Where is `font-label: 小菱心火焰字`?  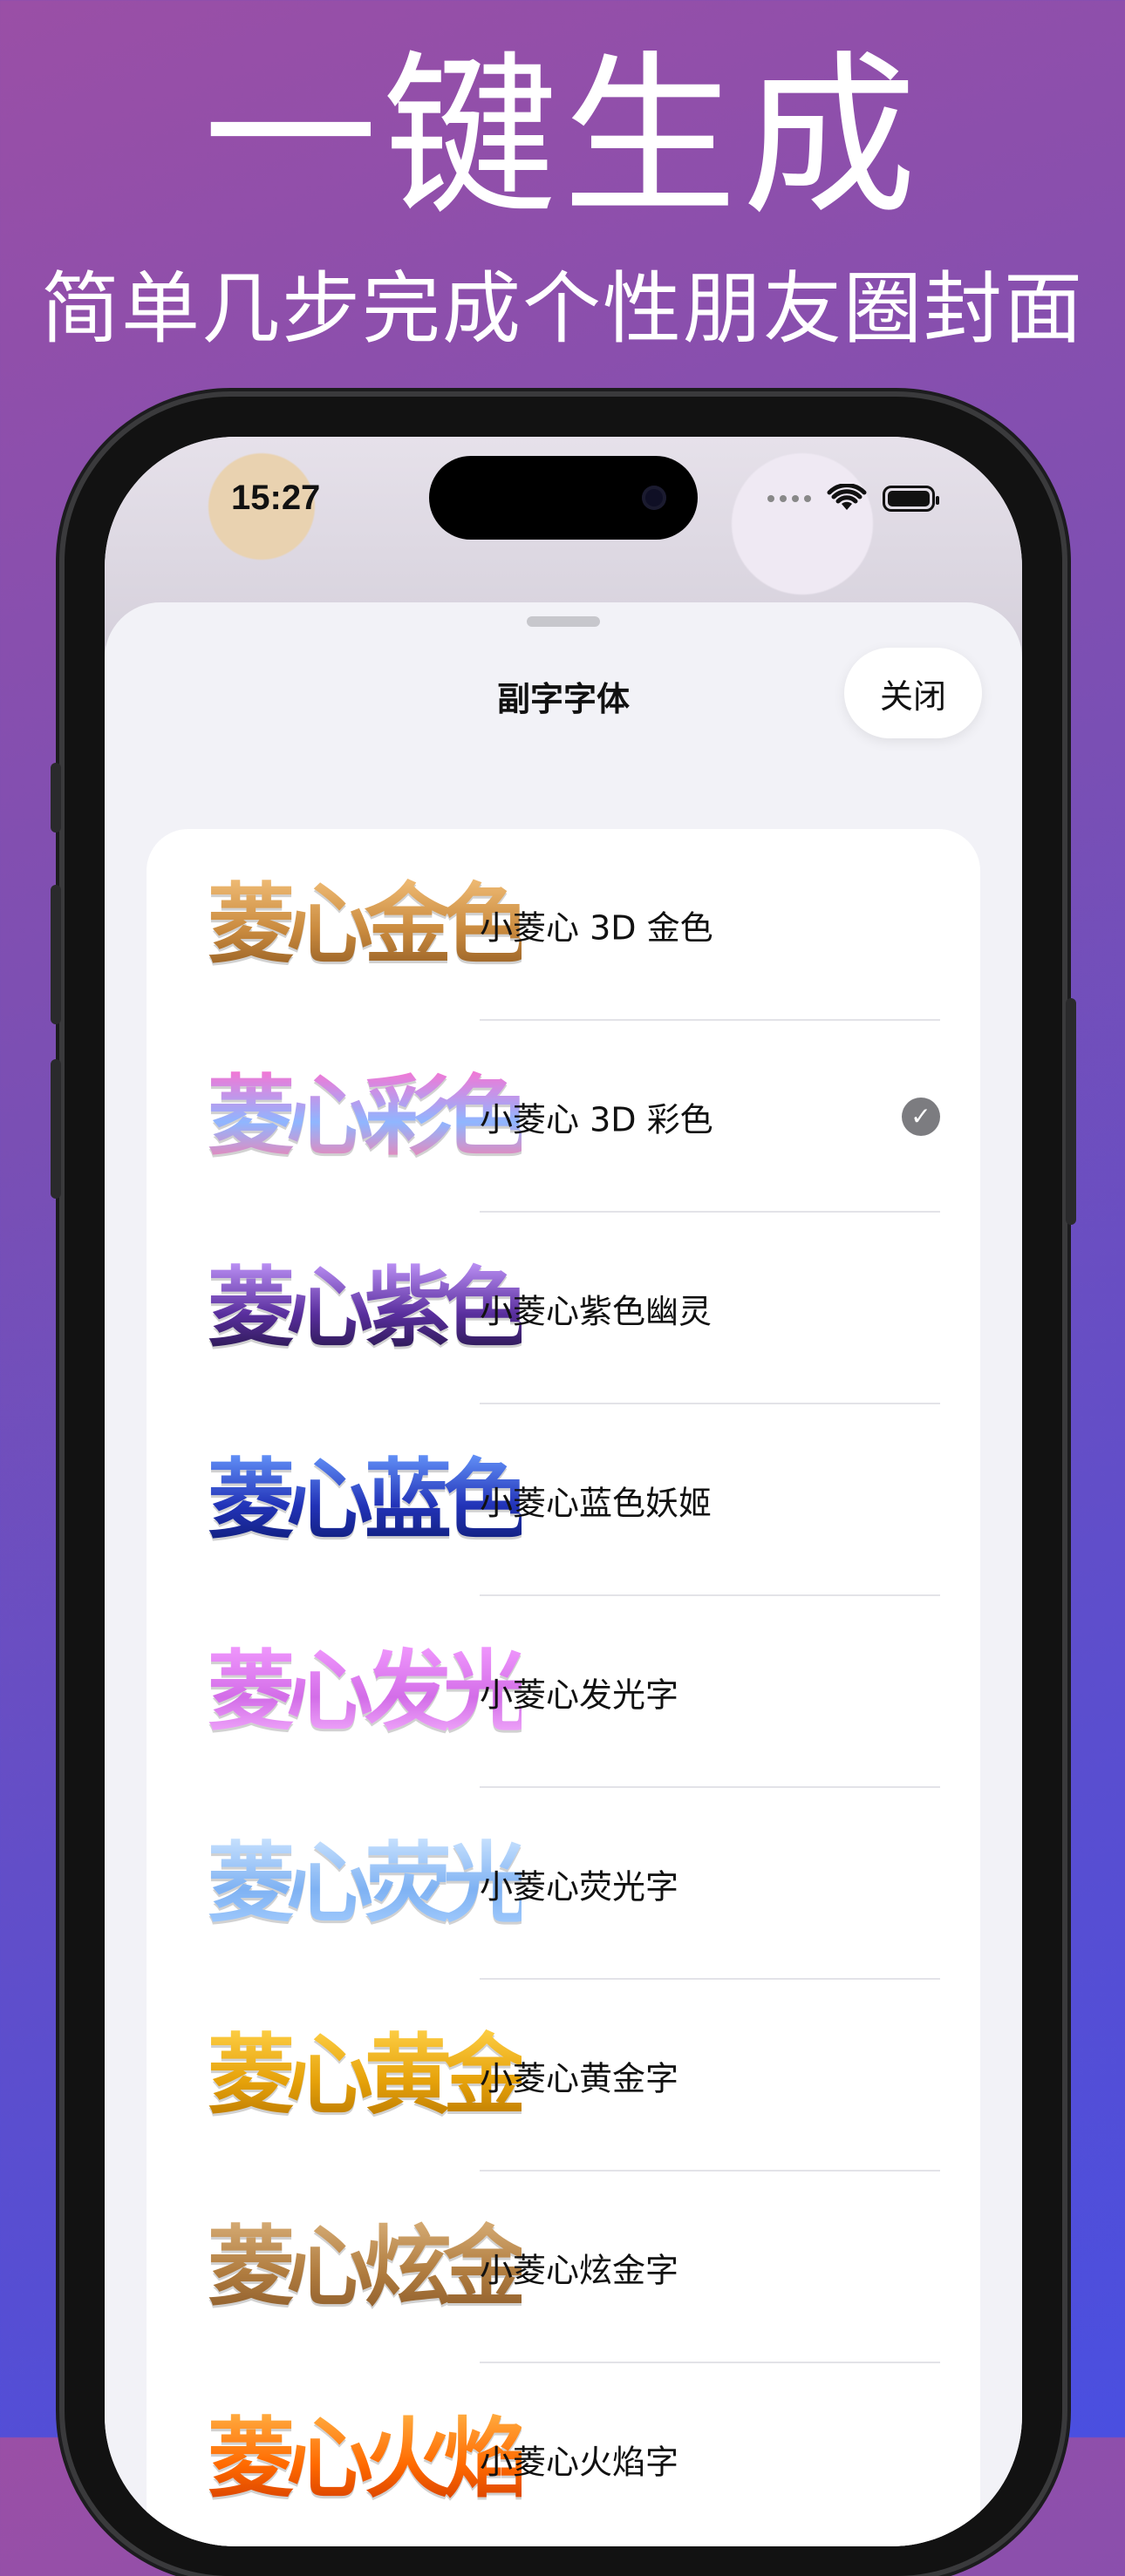 font-label: 小菱心火焰字 is located at coordinates (579, 2462).